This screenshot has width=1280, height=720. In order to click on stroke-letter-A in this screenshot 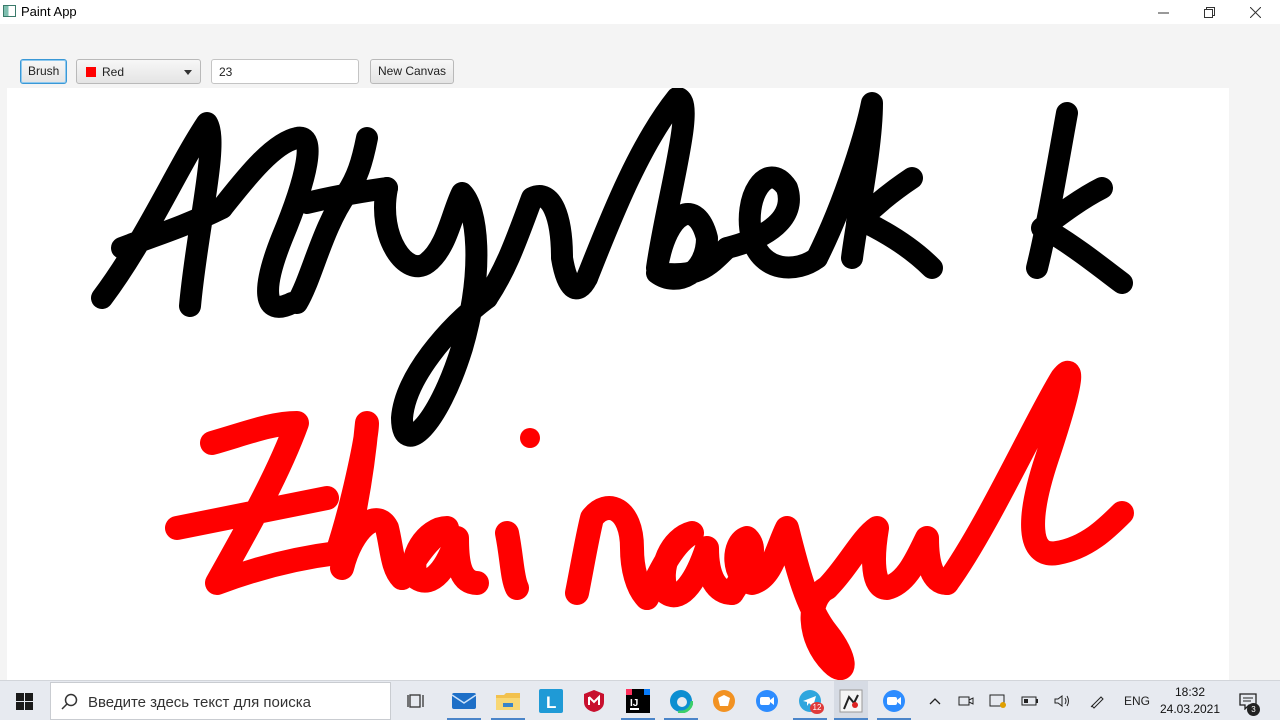, I will do `click(162, 214)`.